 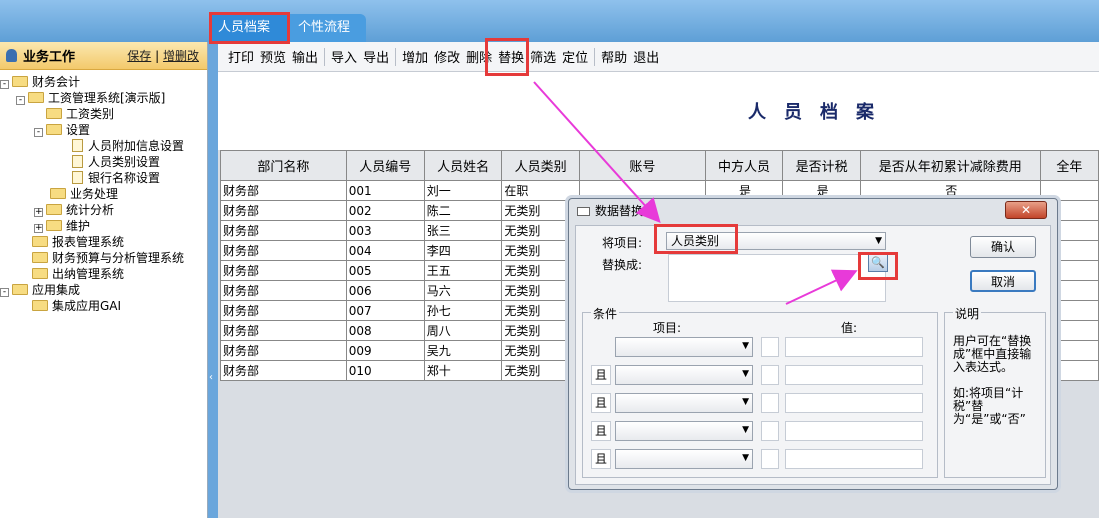 What do you see at coordinates (695, 193) in the screenshot?
I see `annotation-arrows` at bounding box center [695, 193].